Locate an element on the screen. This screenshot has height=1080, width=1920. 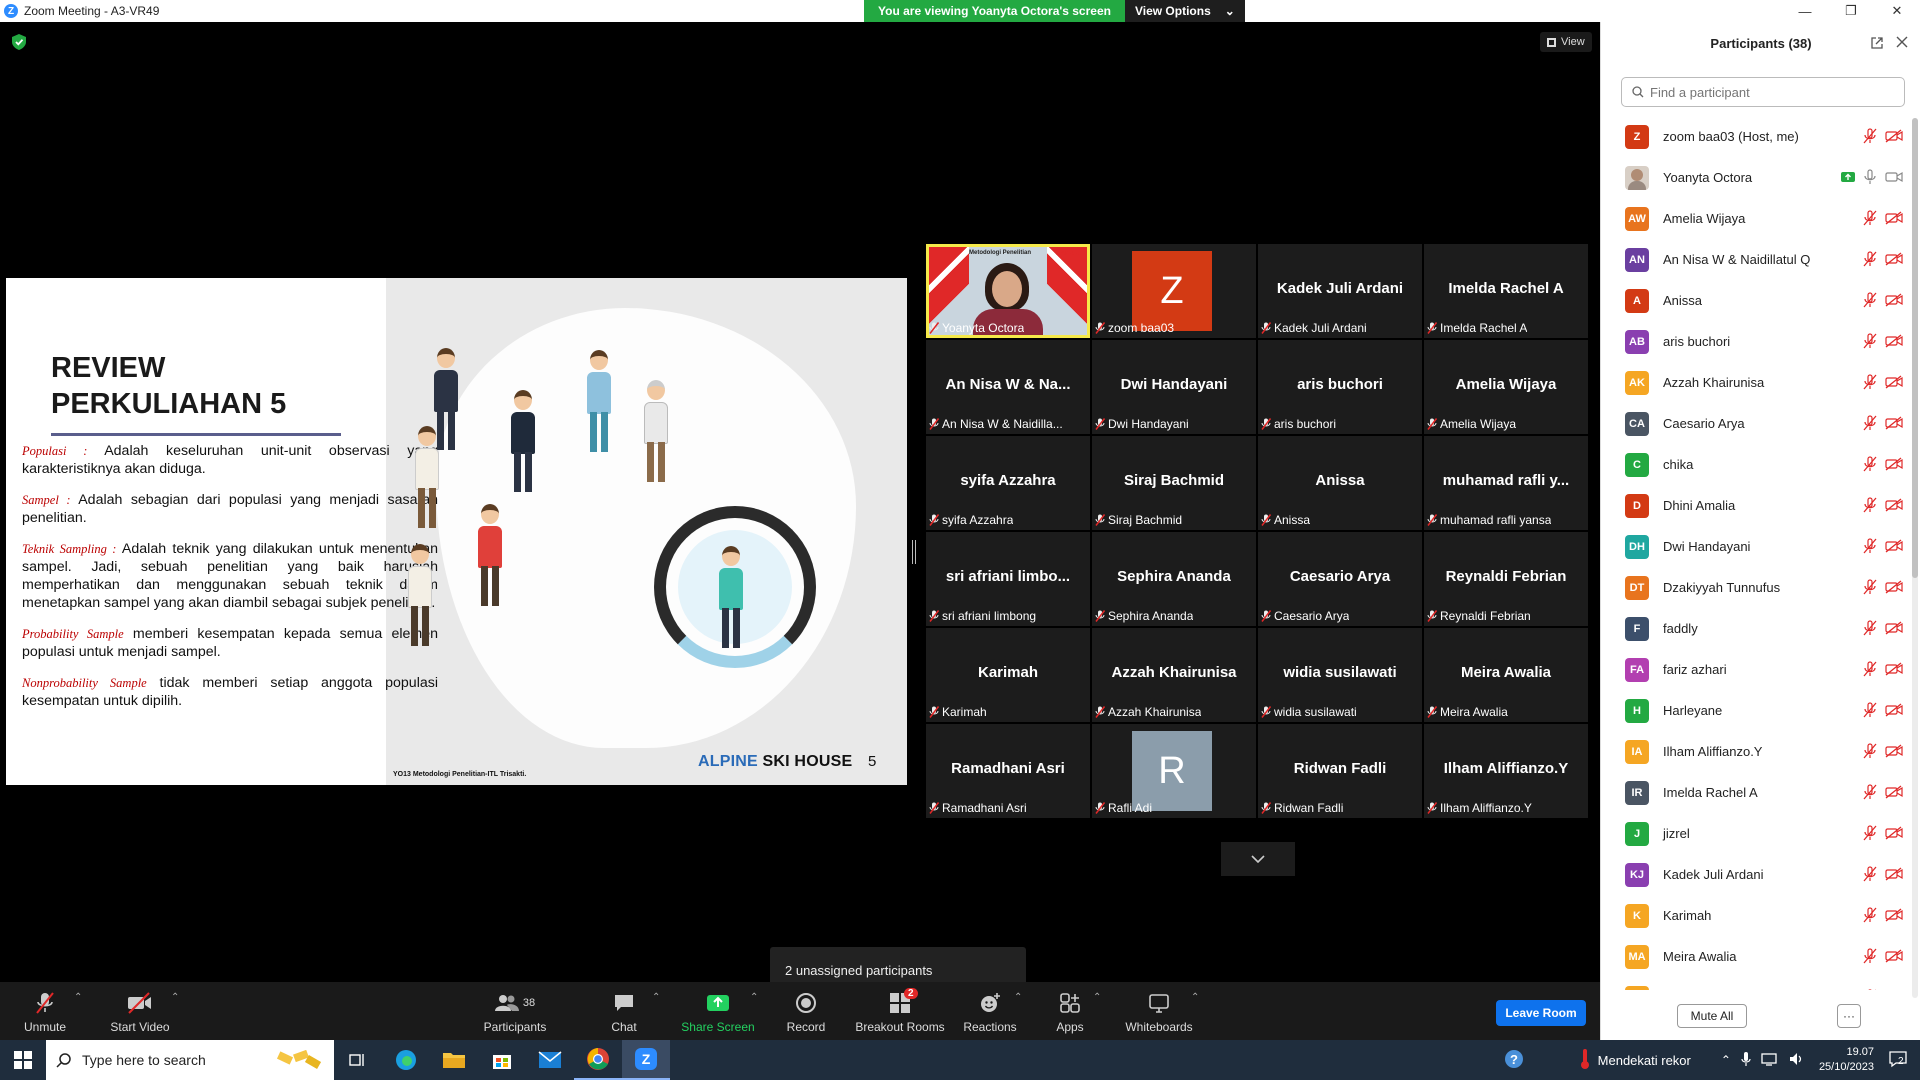
video-tile: Karimah Karimah is located at coordinates (1008, 675).